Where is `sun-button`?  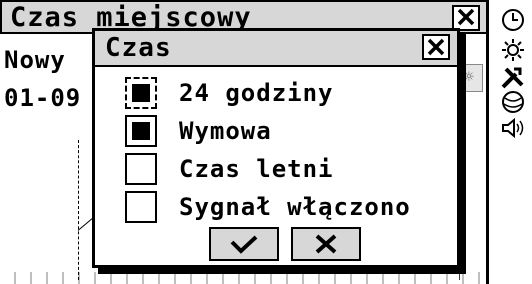
sun-button is located at coordinates (513, 49).